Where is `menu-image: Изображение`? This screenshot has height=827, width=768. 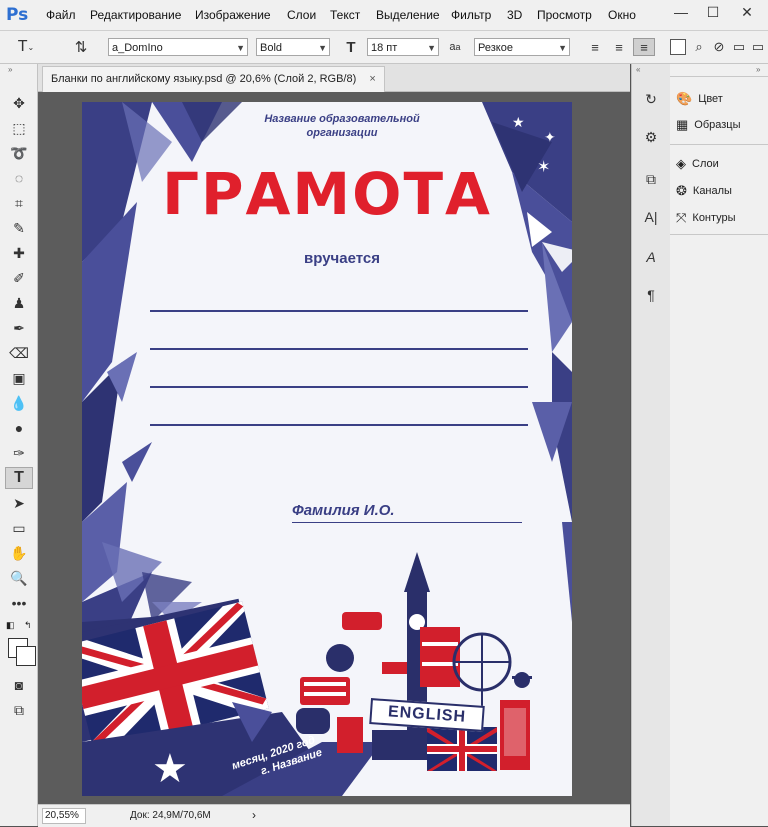 menu-image: Изображение is located at coordinates (233, 15).